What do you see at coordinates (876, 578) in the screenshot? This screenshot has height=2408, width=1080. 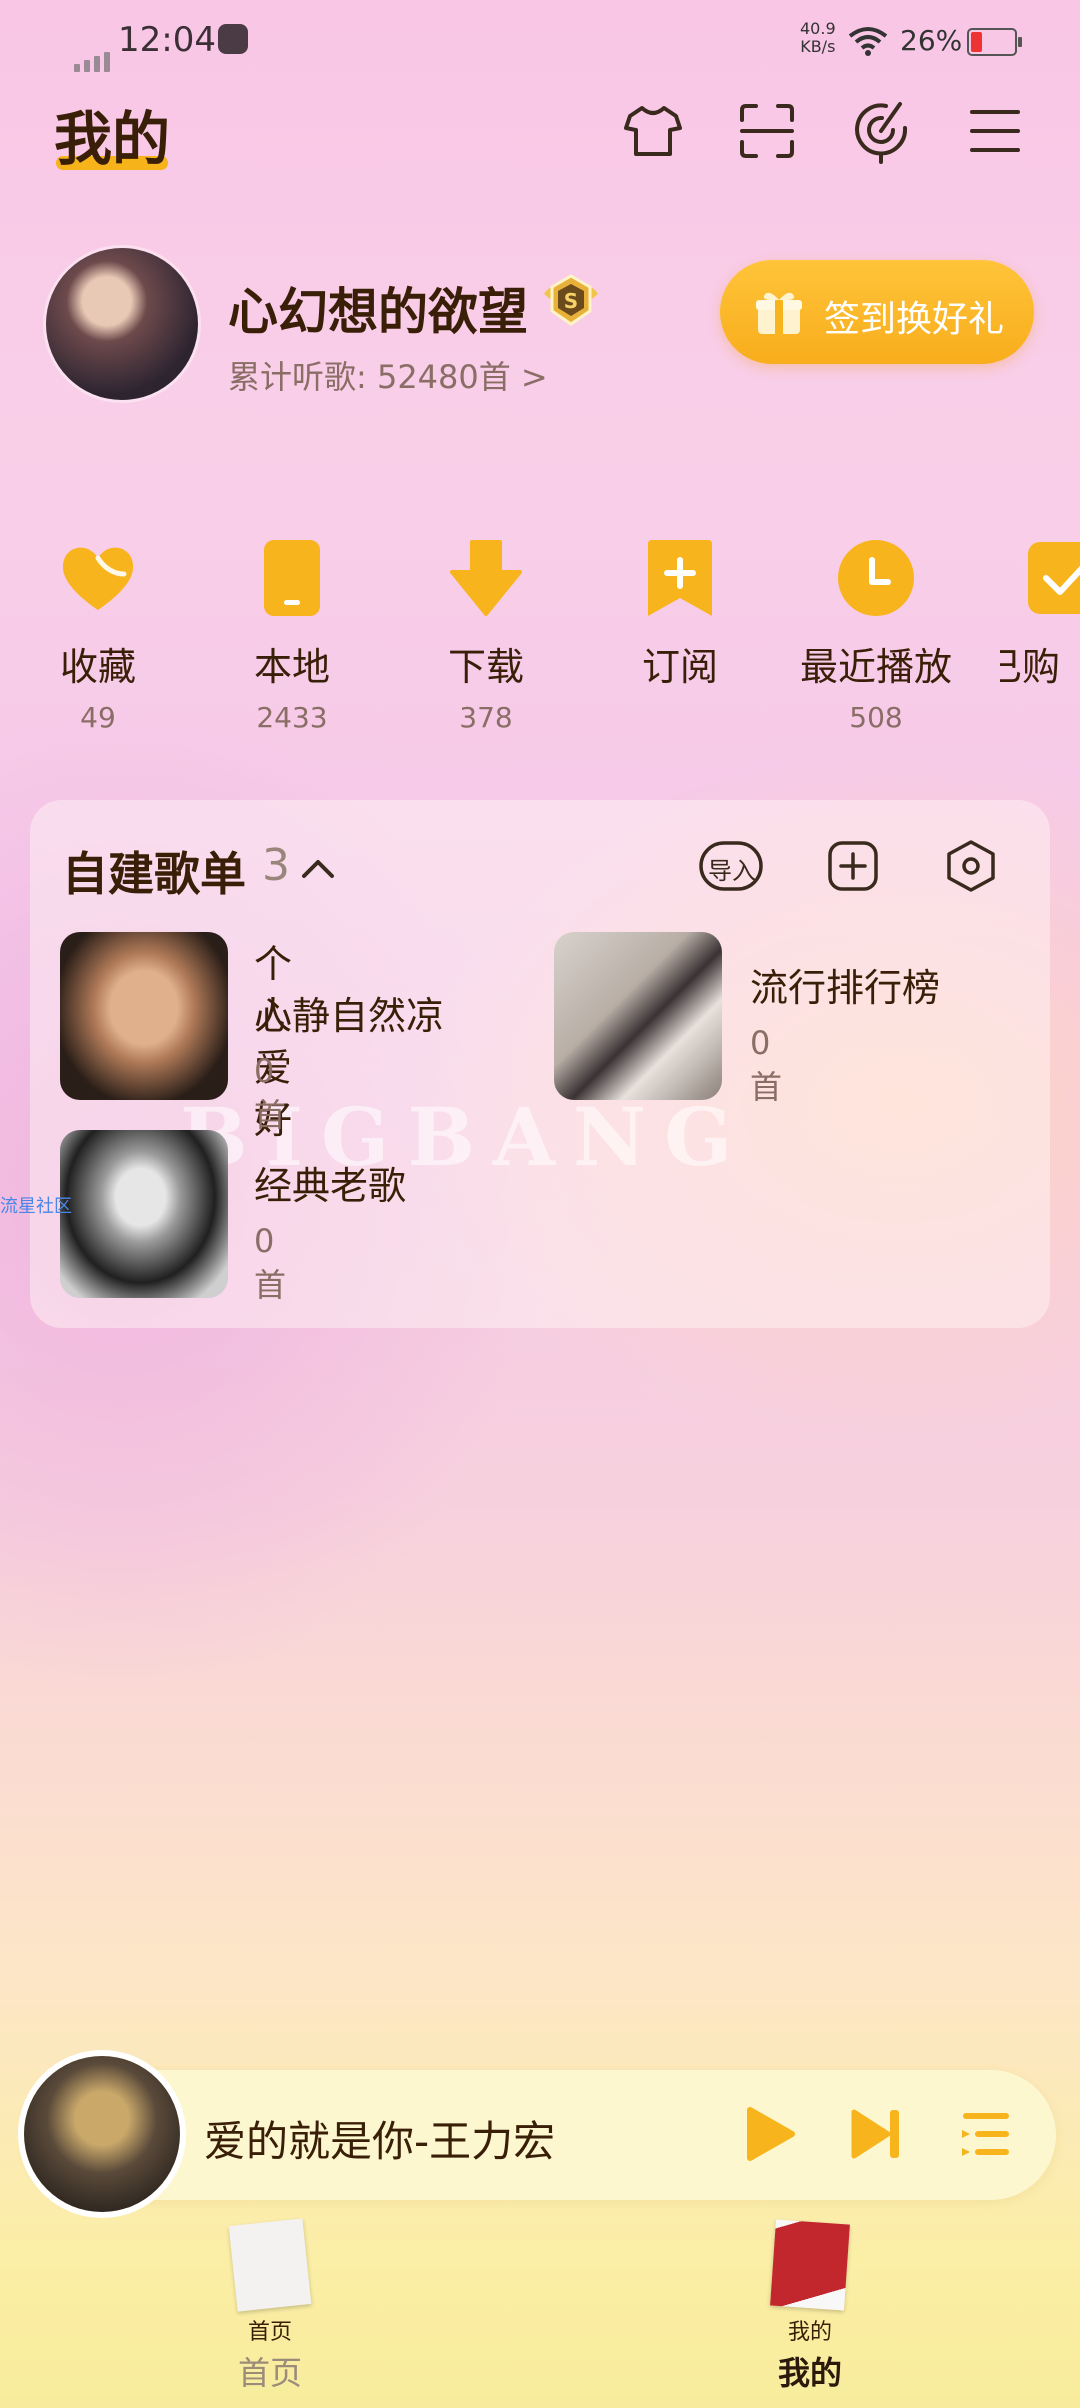 I see `clock-icon` at bounding box center [876, 578].